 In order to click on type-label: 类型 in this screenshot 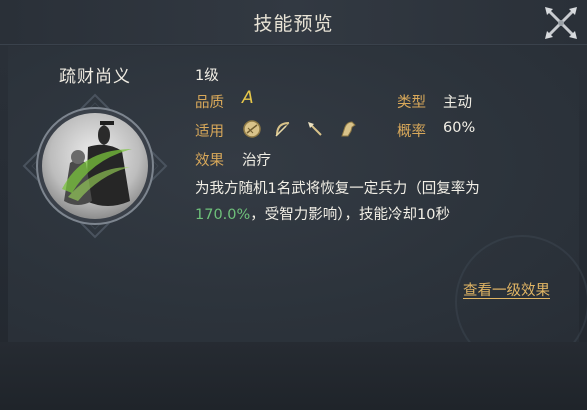, I will do `click(411, 103)`.